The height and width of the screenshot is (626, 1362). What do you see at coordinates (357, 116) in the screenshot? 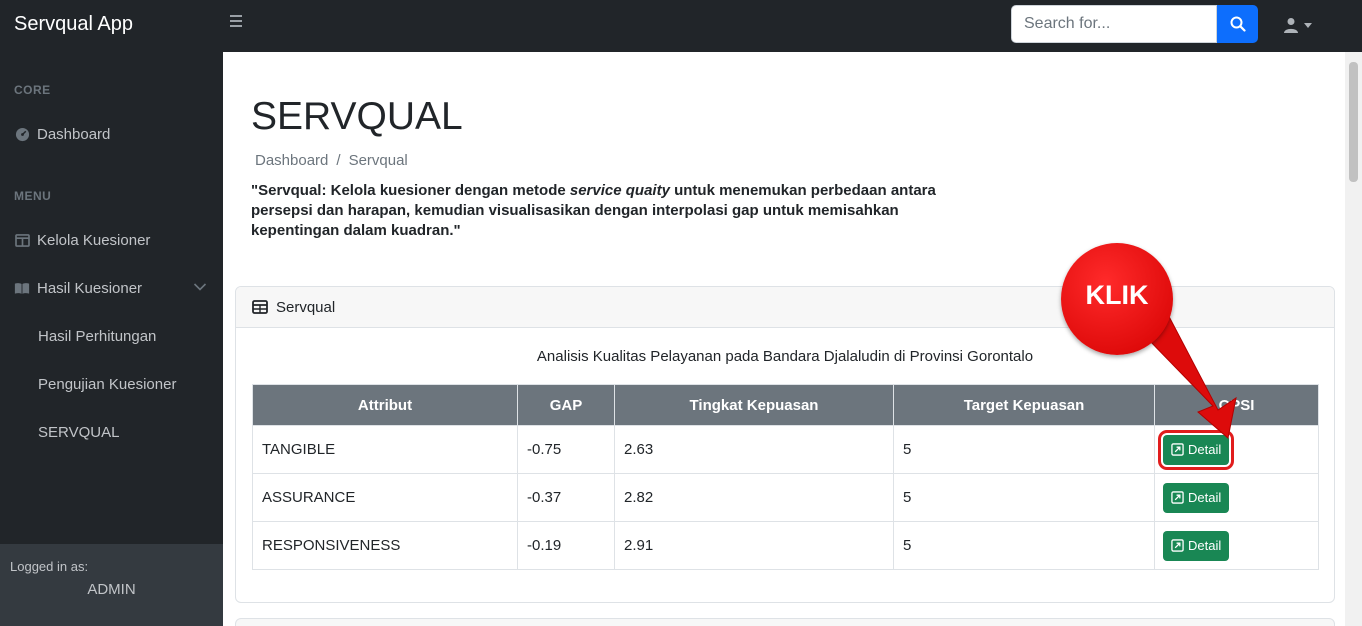
I see `page-title: SERVQUAL` at bounding box center [357, 116].